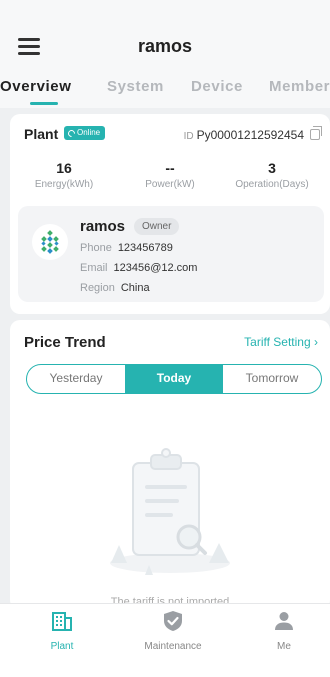 This screenshot has width=330, height=677. I want to click on owner-phone-row: Phone 123456789, so click(126, 248).